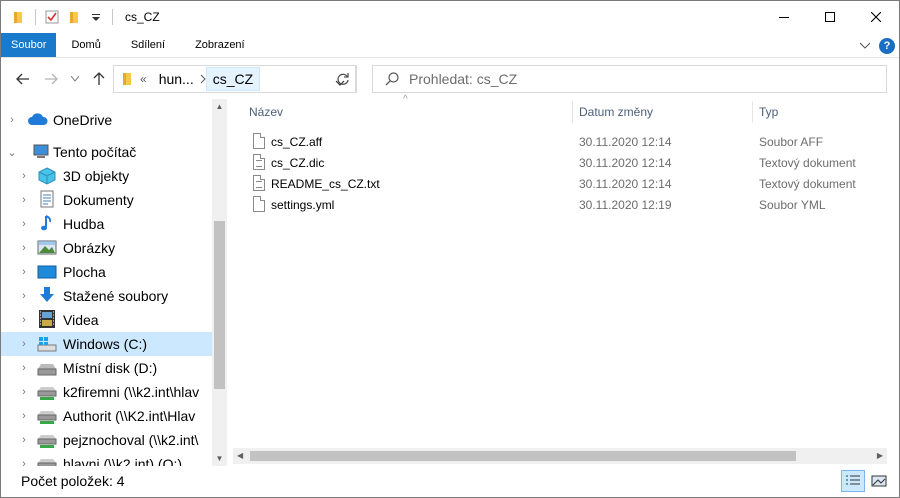 The width and height of the screenshot is (900, 498). What do you see at coordinates (106, 459) in the screenshot?
I see `tree-item-network-hlavni: › hlavni (\\k2.int) (Q:)` at bounding box center [106, 459].